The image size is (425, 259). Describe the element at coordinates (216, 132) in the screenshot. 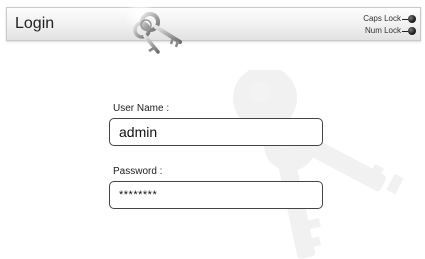

I see `username-input: admin` at that location.